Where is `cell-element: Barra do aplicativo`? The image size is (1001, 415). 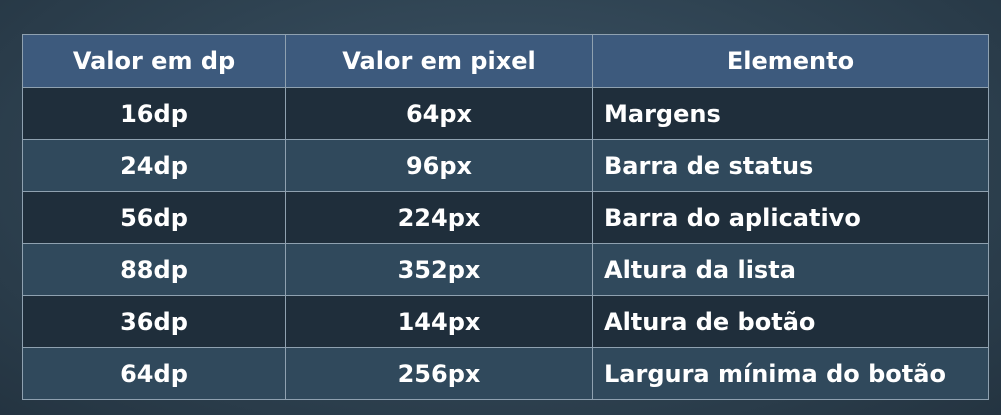
cell-element: Barra do aplicativo is located at coordinates (790, 217).